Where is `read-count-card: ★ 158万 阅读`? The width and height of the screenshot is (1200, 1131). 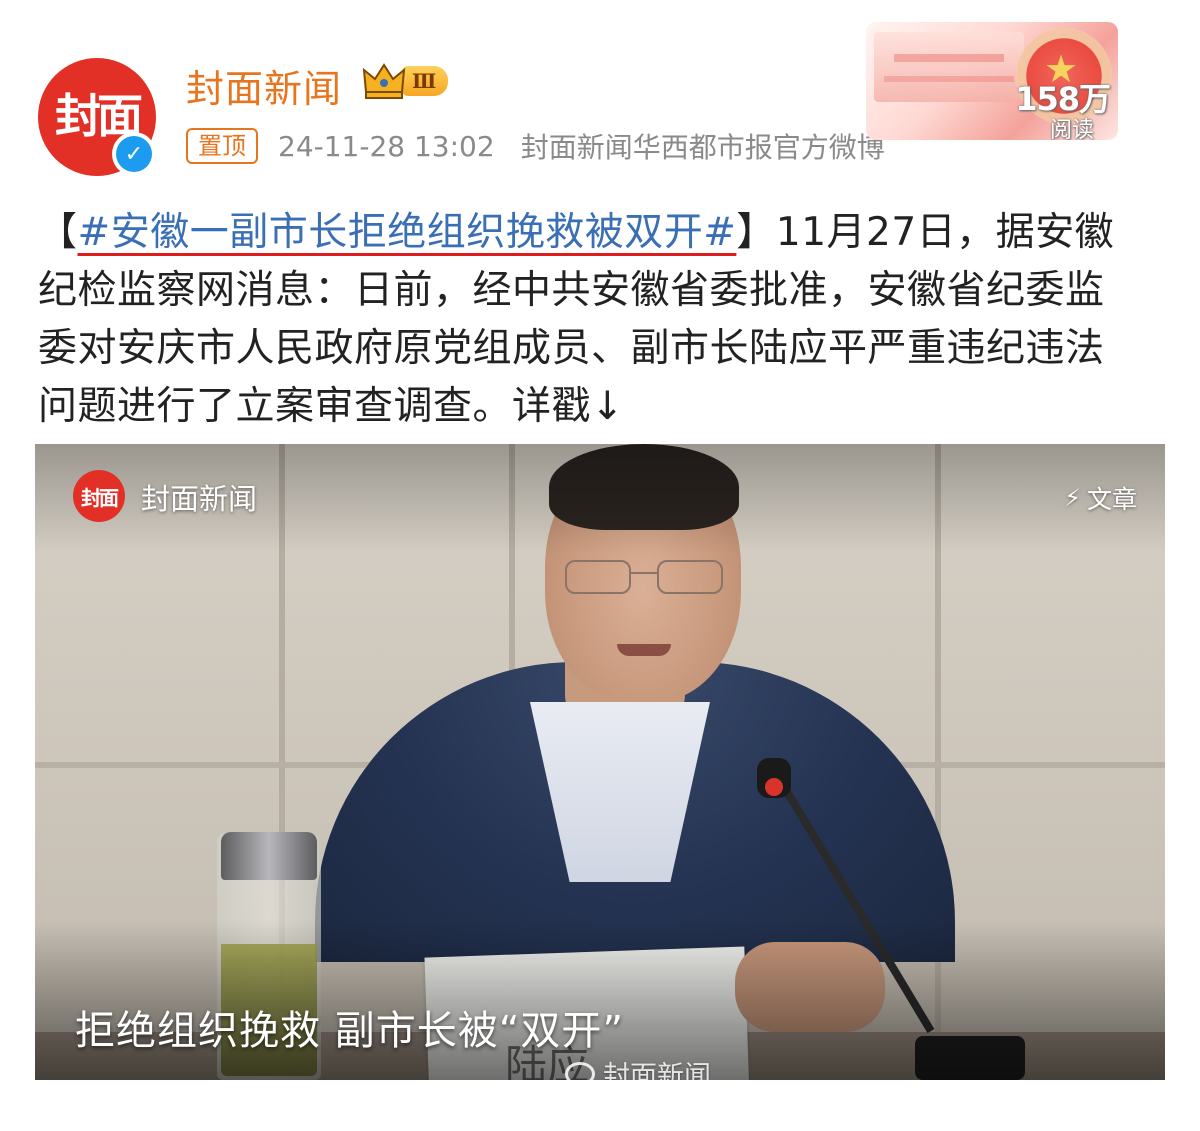 read-count-card: ★ 158万 阅读 is located at coordinates (992, 81).